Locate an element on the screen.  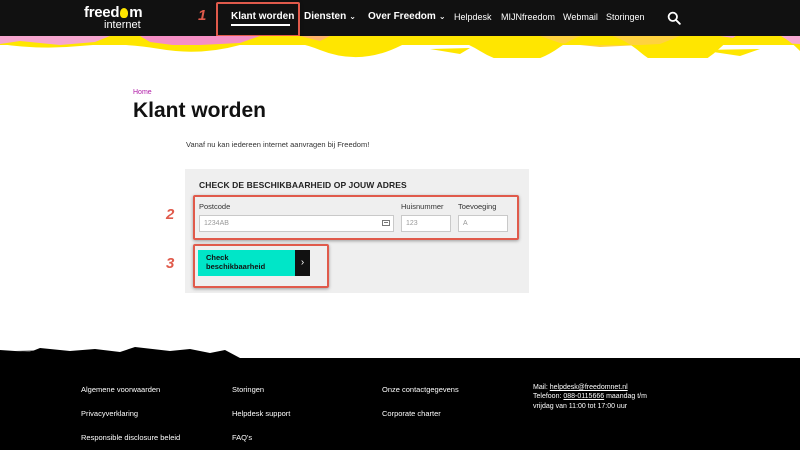
nav-label: Helpdesk is located at coordinates (473, 17).